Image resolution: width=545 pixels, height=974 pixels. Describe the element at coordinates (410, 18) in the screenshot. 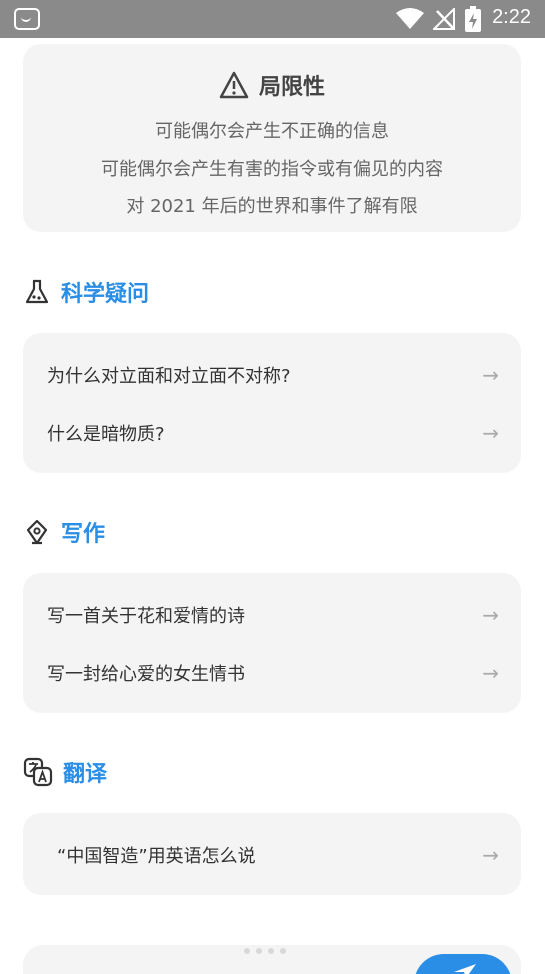

I see `wifi-icon` at that location.